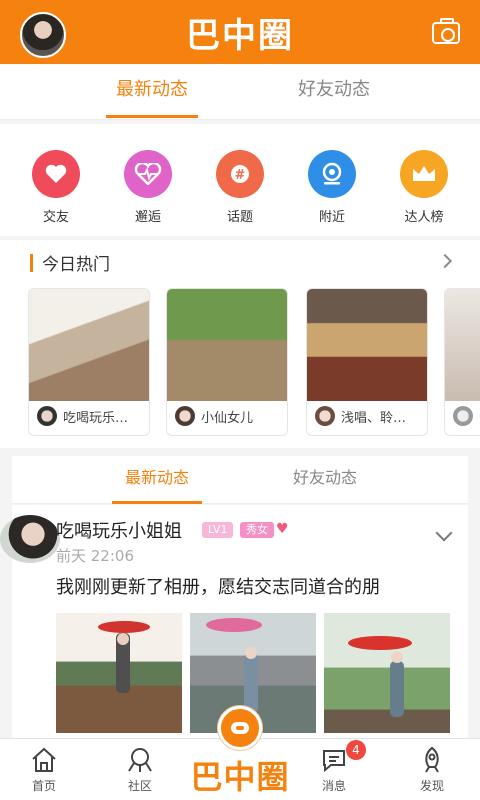  I want to click on heart-icon: ♥, so click(282, 529).